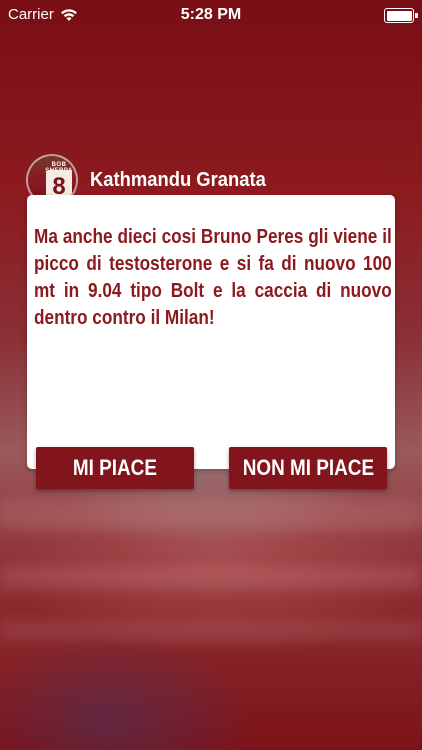 This screenshot has width=422, height=750. I want to click on like-button: MI PIACE, so click(115, 468).